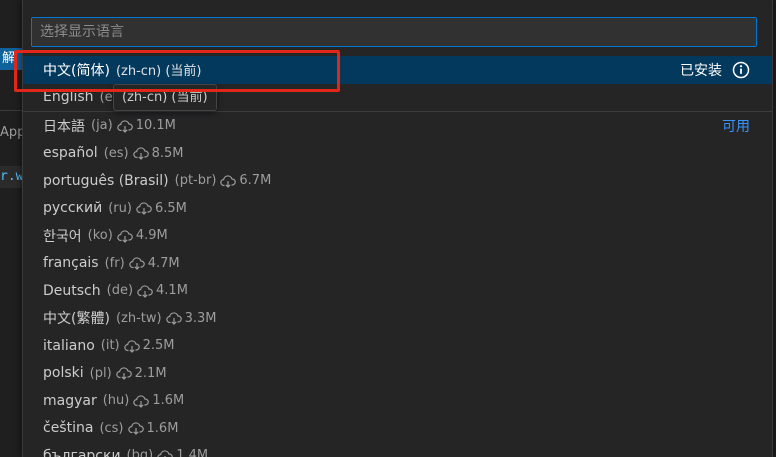 This screenshot has height=457, width=776. What do you see at coordinates (70, 153) in the screenshot?
I see `language-name: español` at bounding box center [70, 153].